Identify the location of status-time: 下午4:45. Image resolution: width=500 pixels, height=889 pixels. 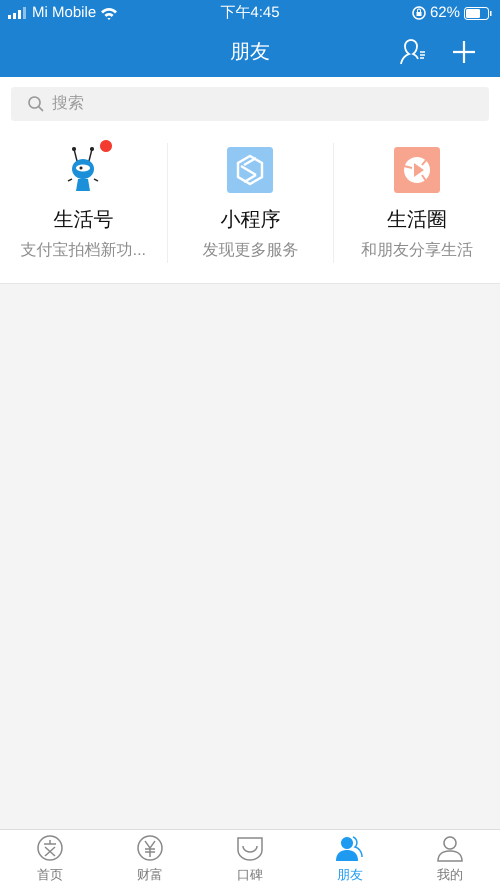
(250, 12).